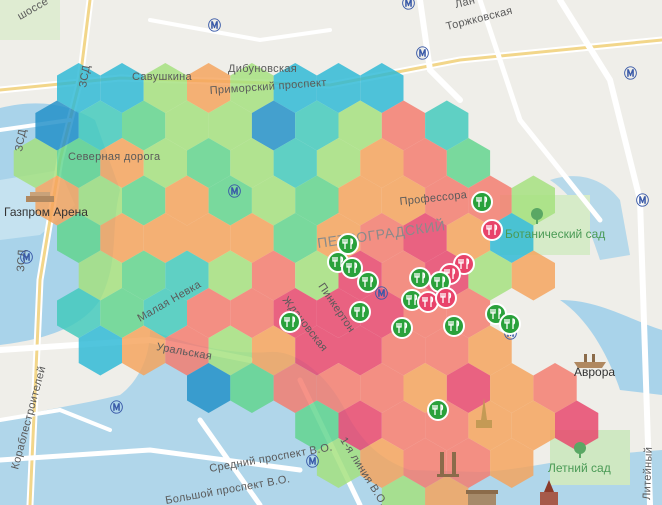 The width and height of the screenshot is (662, 505). I want to click on gazprom-arena-icon, so click(40, 197).